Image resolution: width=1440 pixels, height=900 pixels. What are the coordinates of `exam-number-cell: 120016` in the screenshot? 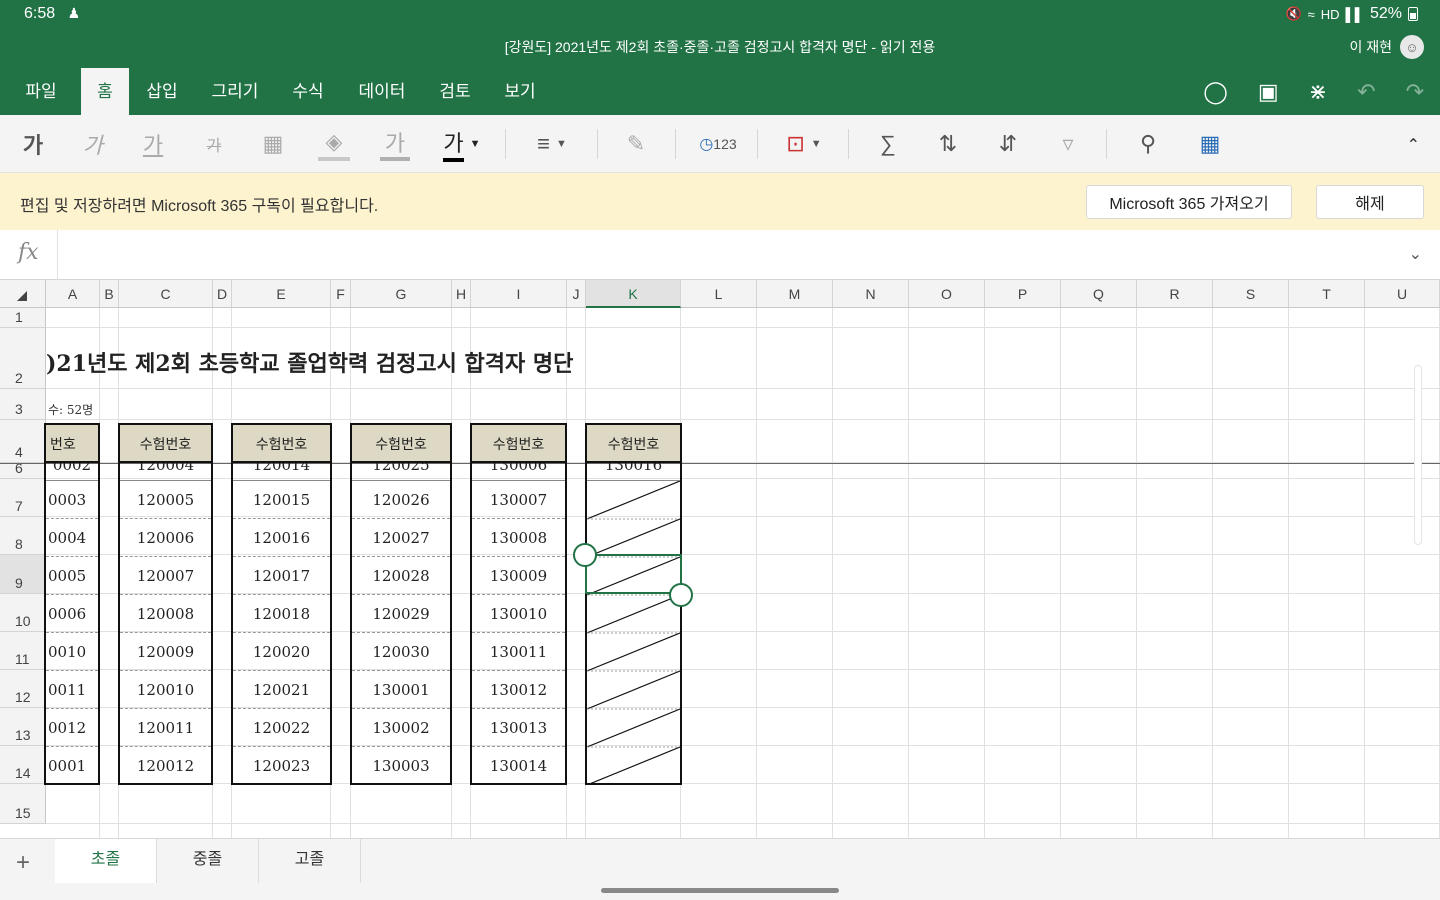 It's located at (281, 538).